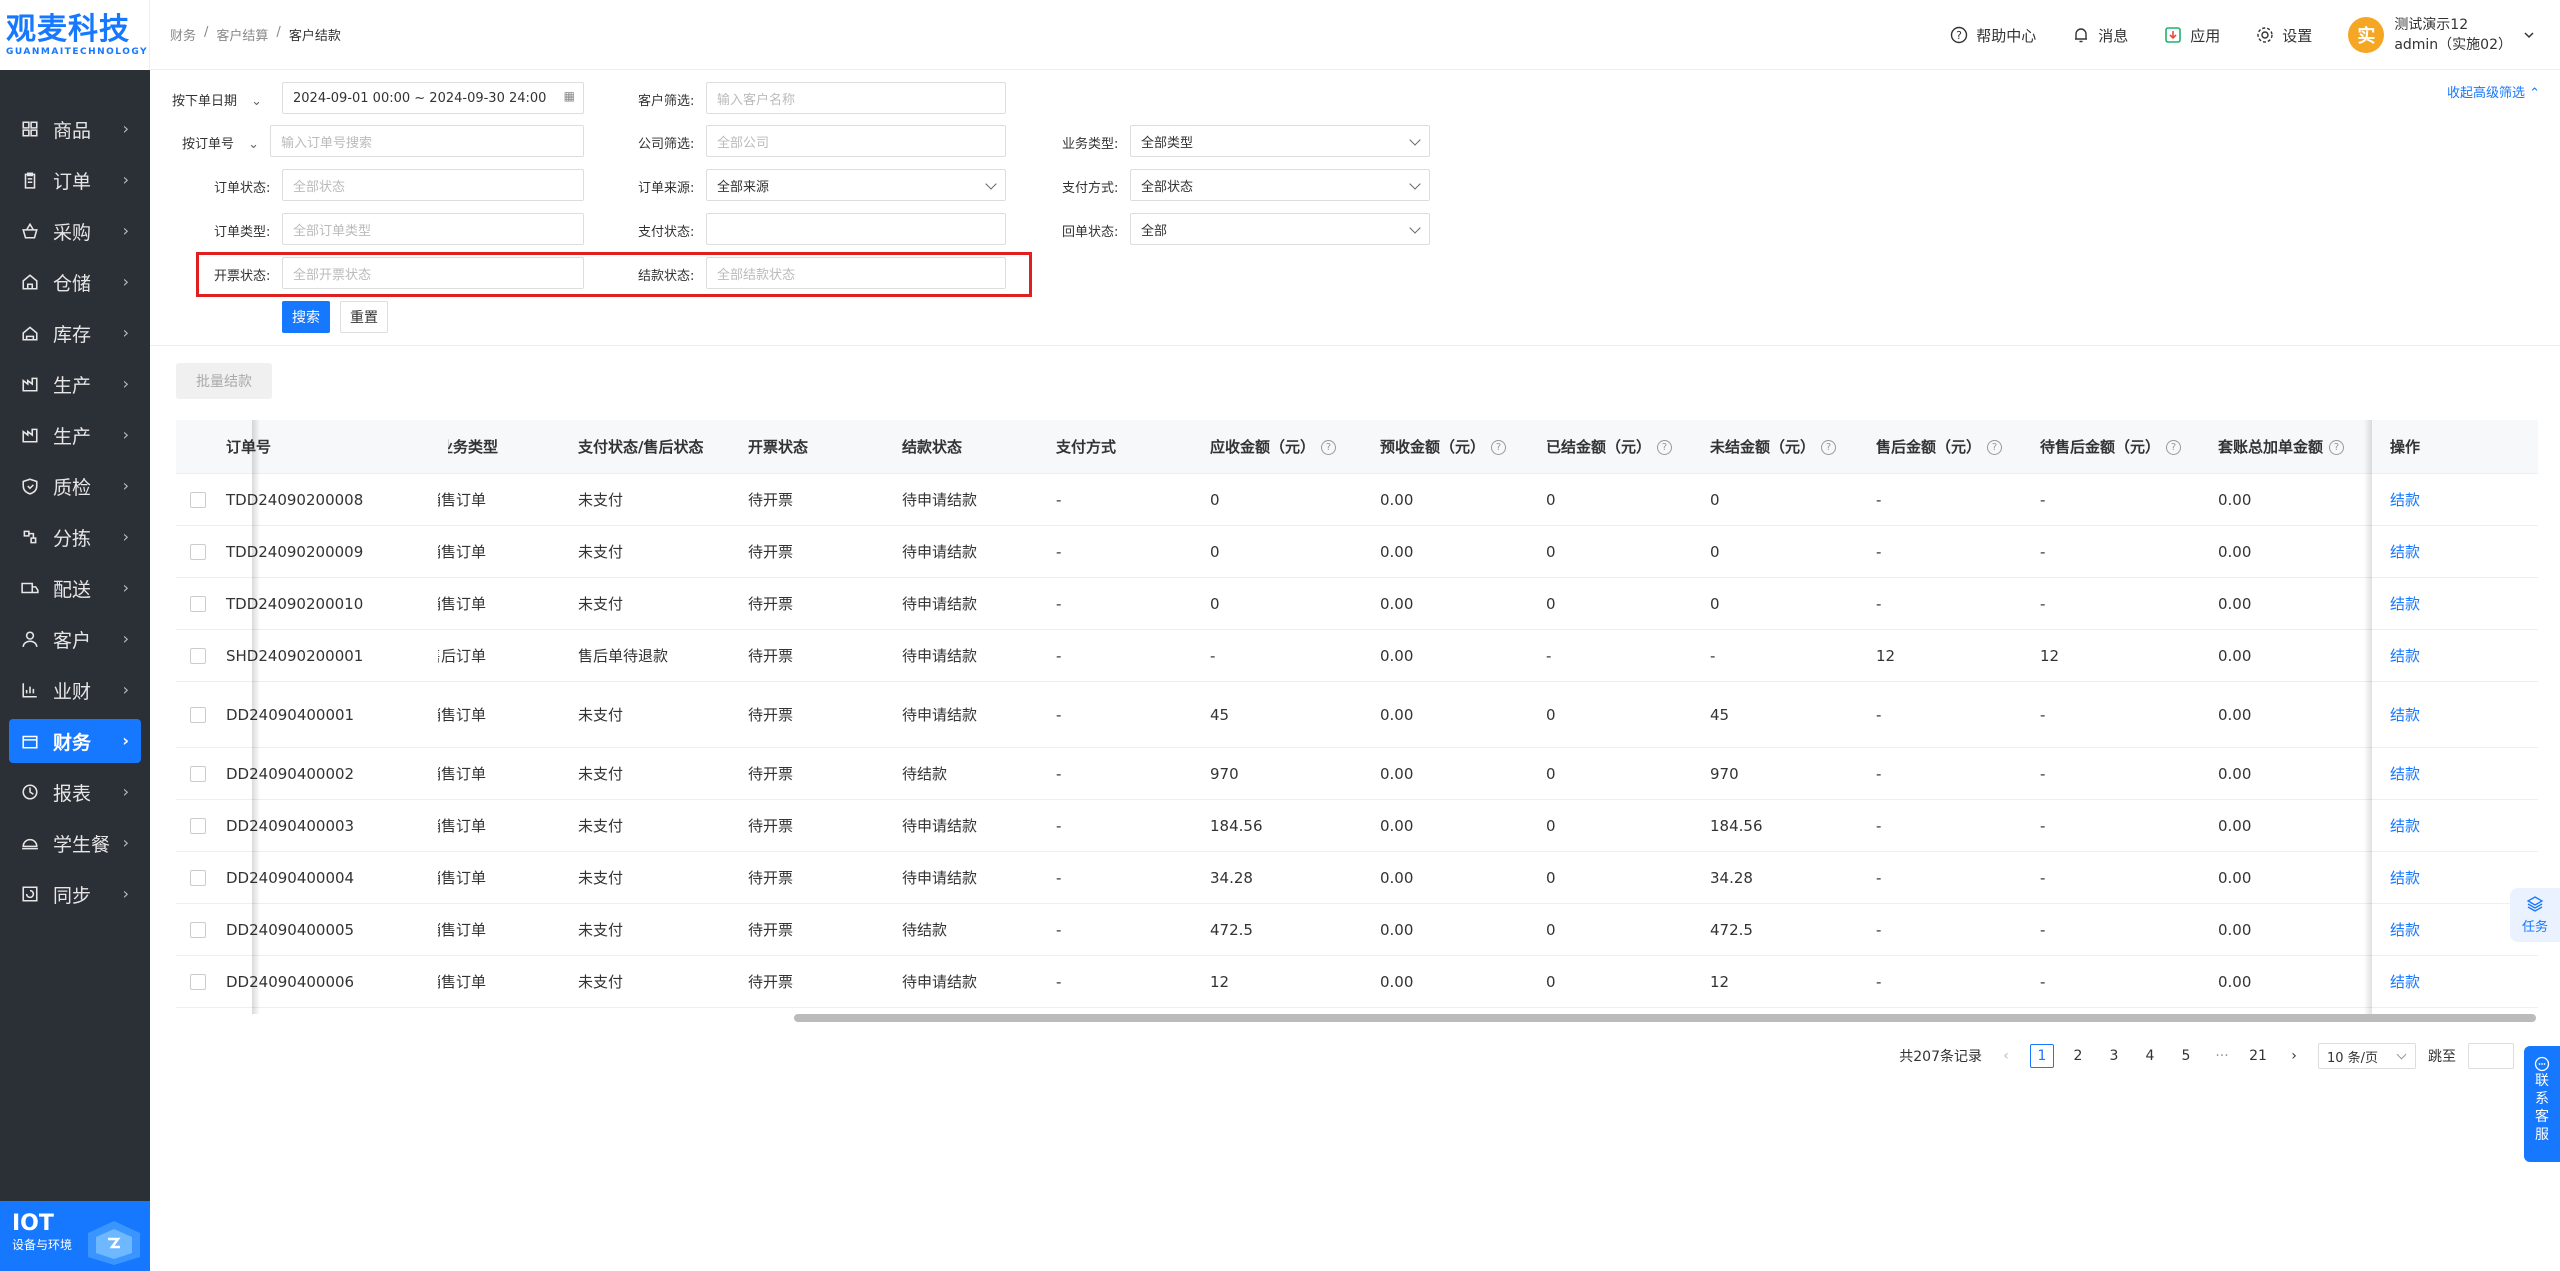 This screenshot has height=1271, width=2560. What do you see at coordinates (75, 792) in the screenshot?
I see `sidebar-item-13: 报表 ›` at bounding box center [75, 792].